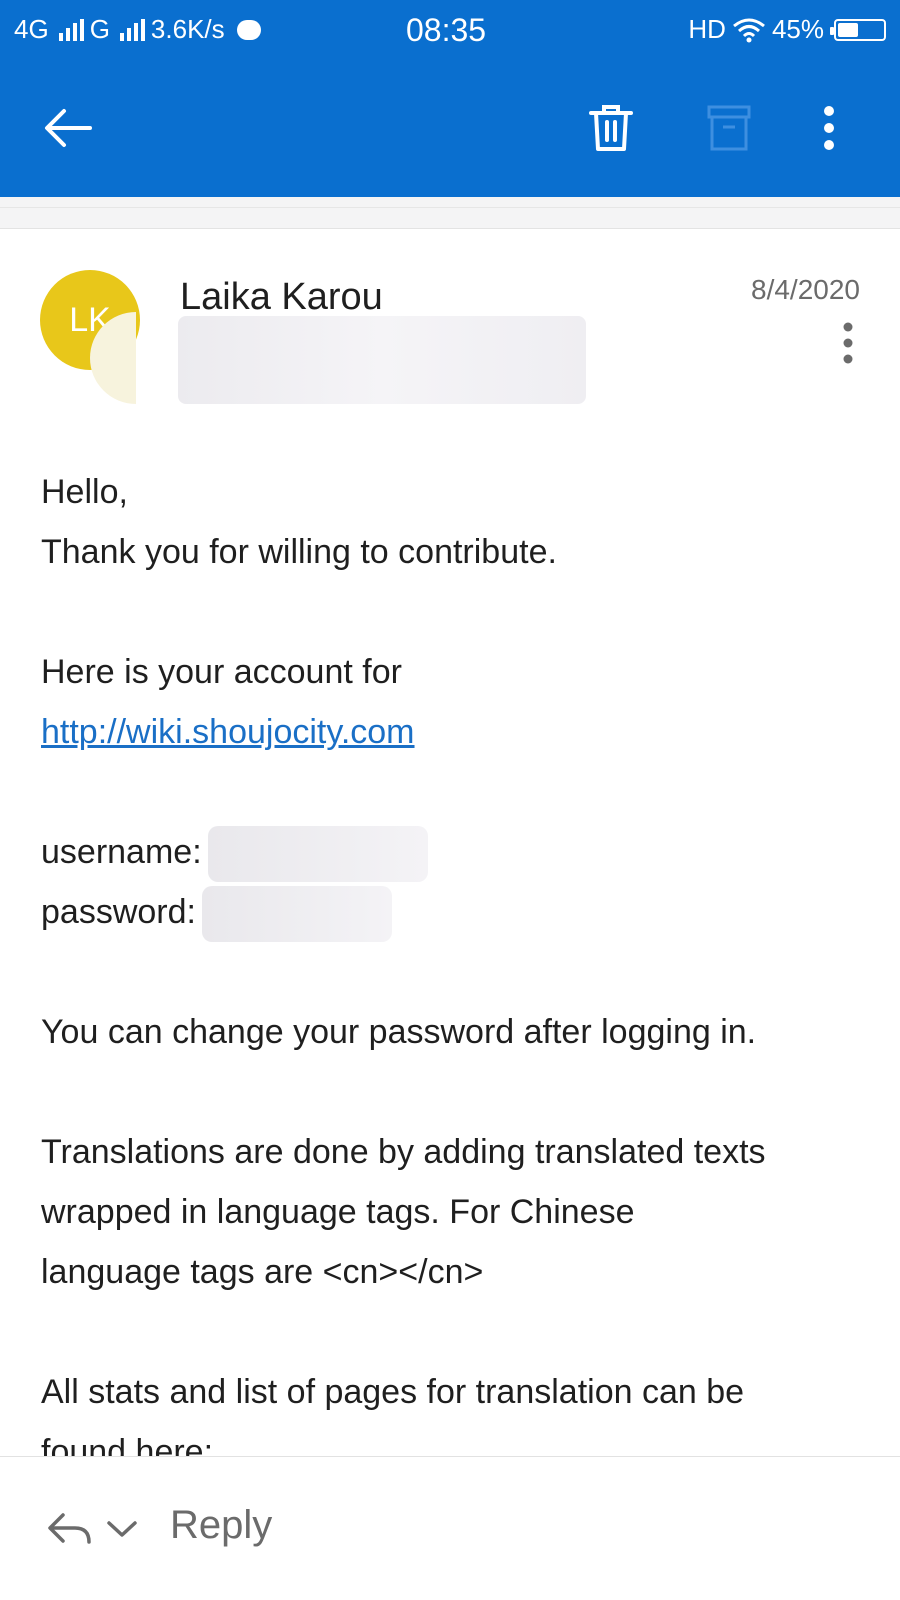 This screenshot has width=900, height=1600. I want to click on status-right: HD 45%, so click(787, 29).